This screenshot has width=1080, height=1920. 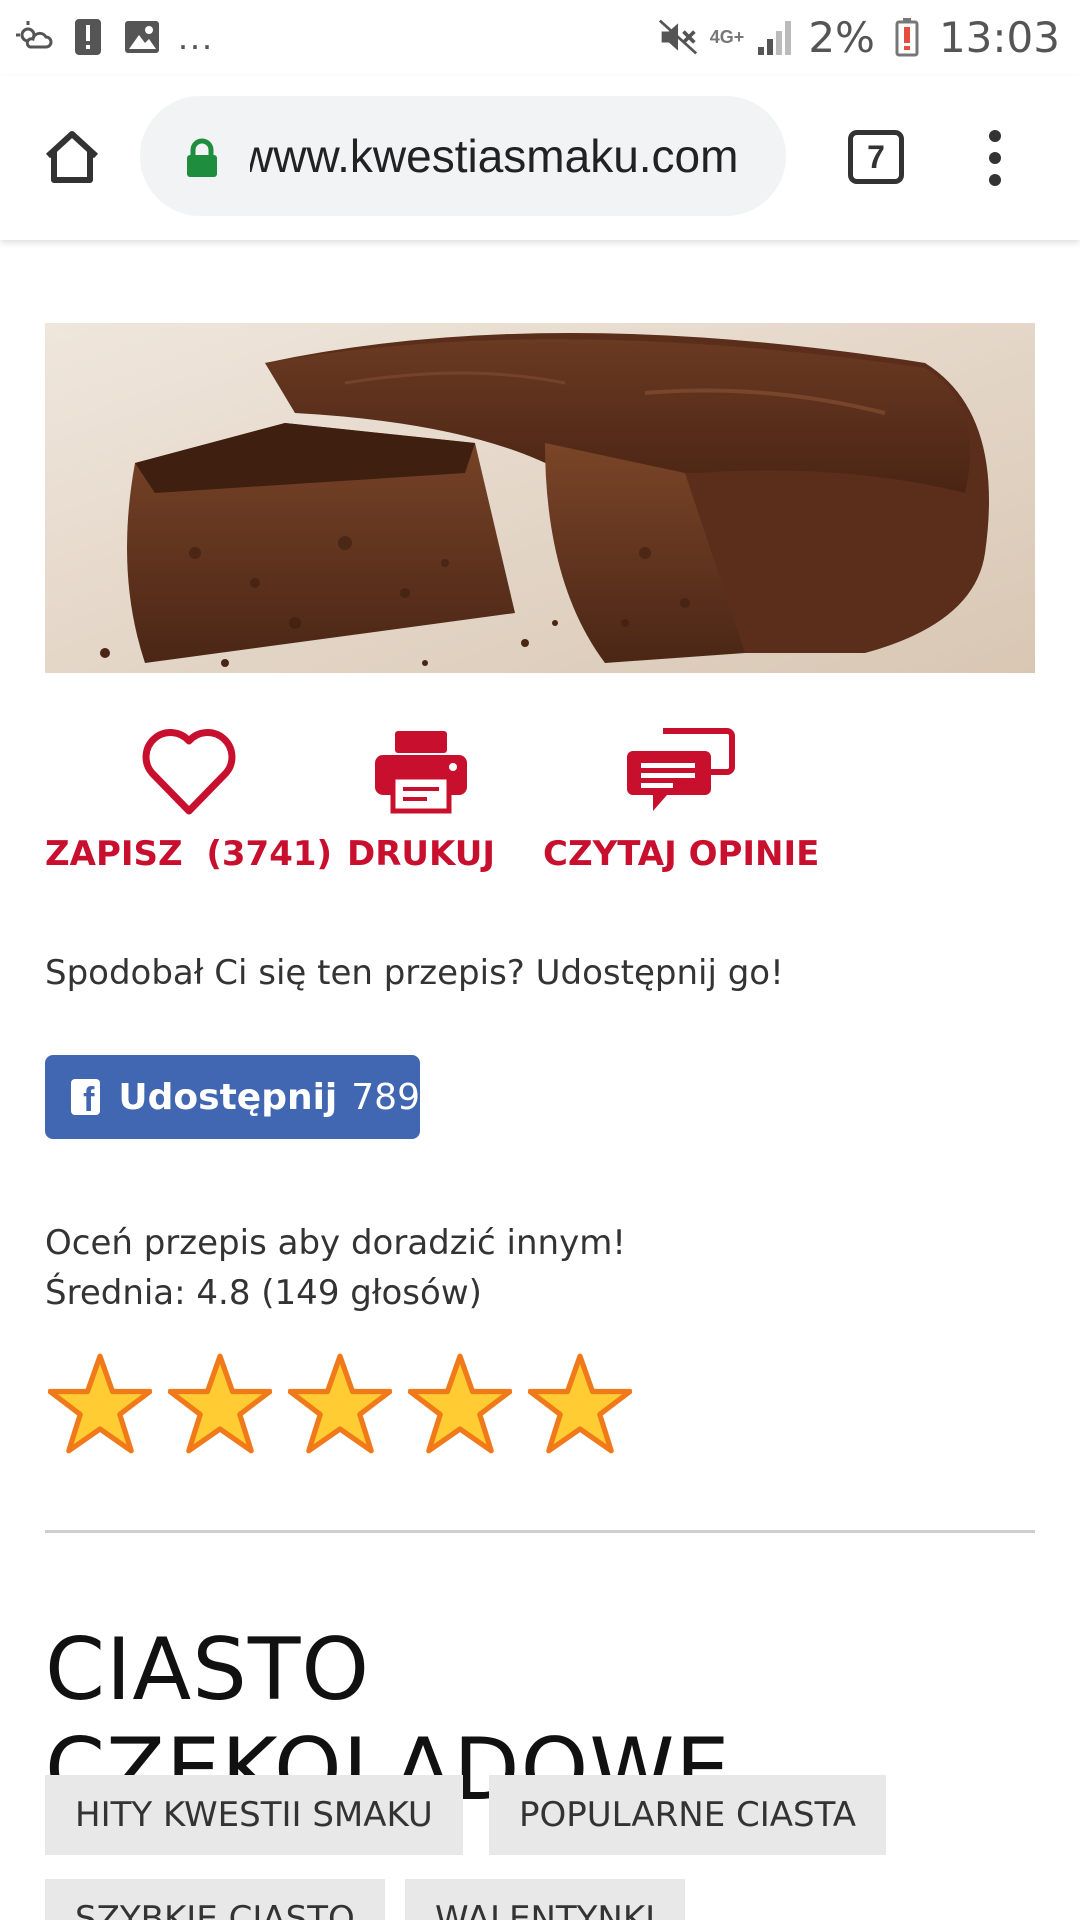 What do you see at coordinates (510, 156) in the screenshot?
I see `url-text: www.kwestiasmaku.com` at bounding box center [510, 156].